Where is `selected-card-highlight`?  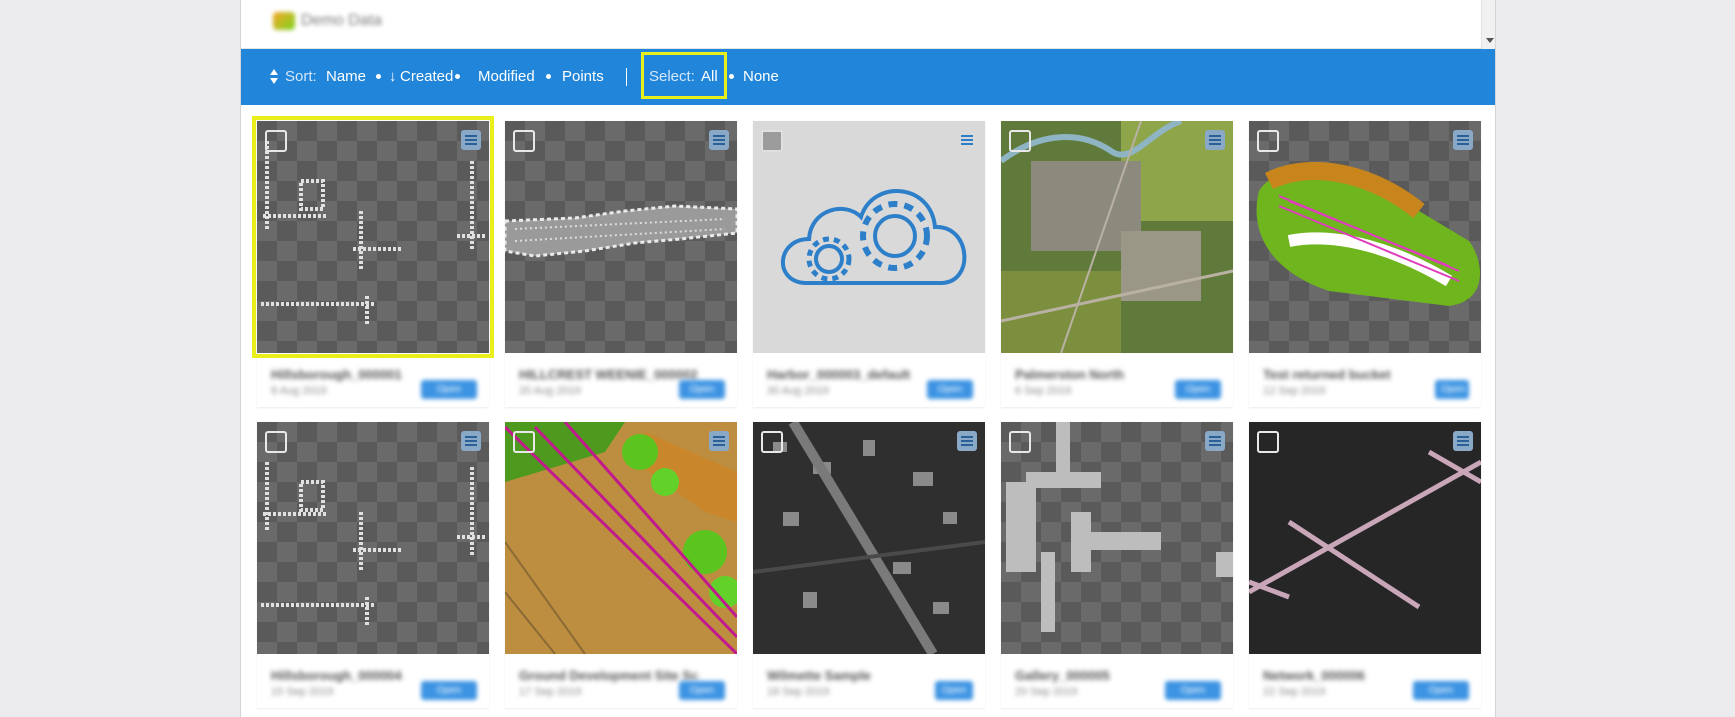 selected-card-highlight is located at coordinates (373, 237).